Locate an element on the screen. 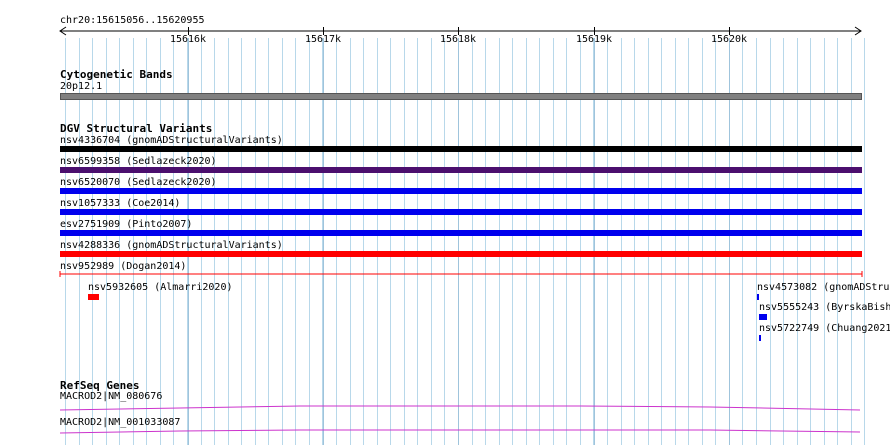 This screenshot has height=445, width=890. cytoband-track-title: Cytogenetic Bands is located at coordinates (116, 74).